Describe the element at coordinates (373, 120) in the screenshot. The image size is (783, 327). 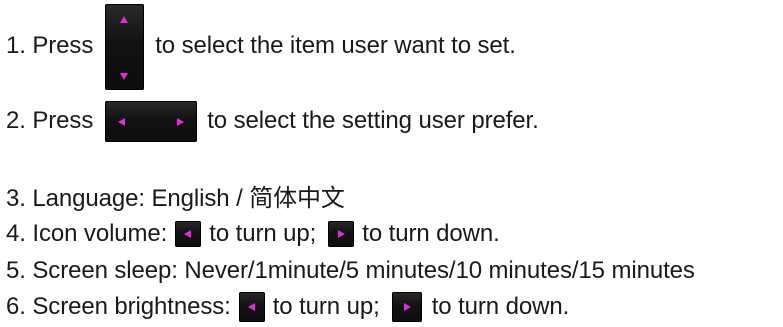
I see `line2-suffix: to select the setting user prefer.` at that location.